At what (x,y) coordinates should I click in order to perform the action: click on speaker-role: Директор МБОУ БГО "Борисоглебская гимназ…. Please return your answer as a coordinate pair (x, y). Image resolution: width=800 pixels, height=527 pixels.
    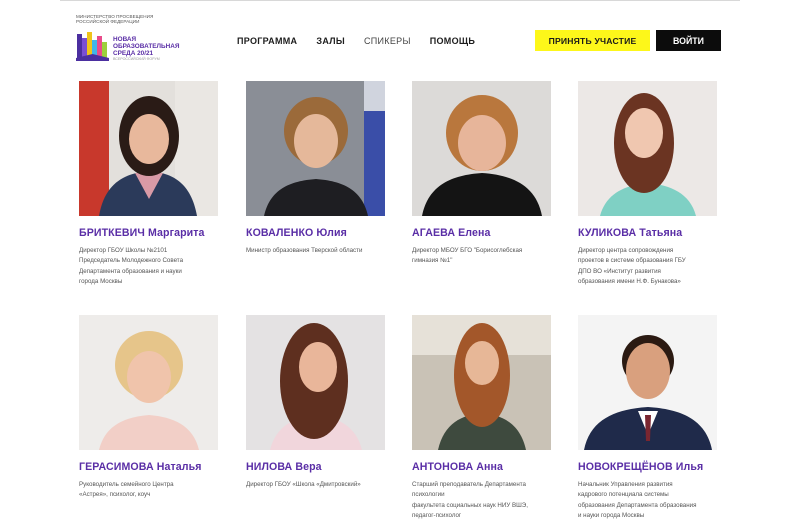
    Looking at the image, I should click on (467, 256).